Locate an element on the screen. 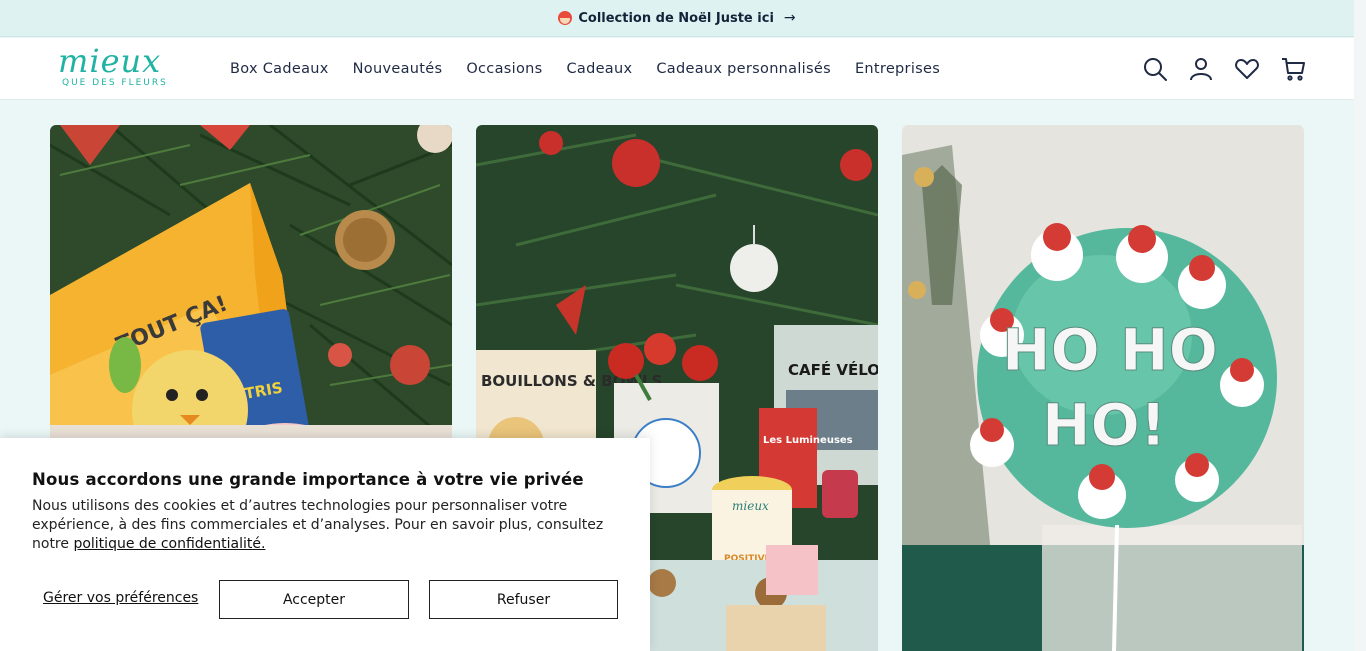 This screenshot has width=1366, height=651. cookie-actions: Gérer vos préférences Accepter Refuser is located at coordinates (325, 599).